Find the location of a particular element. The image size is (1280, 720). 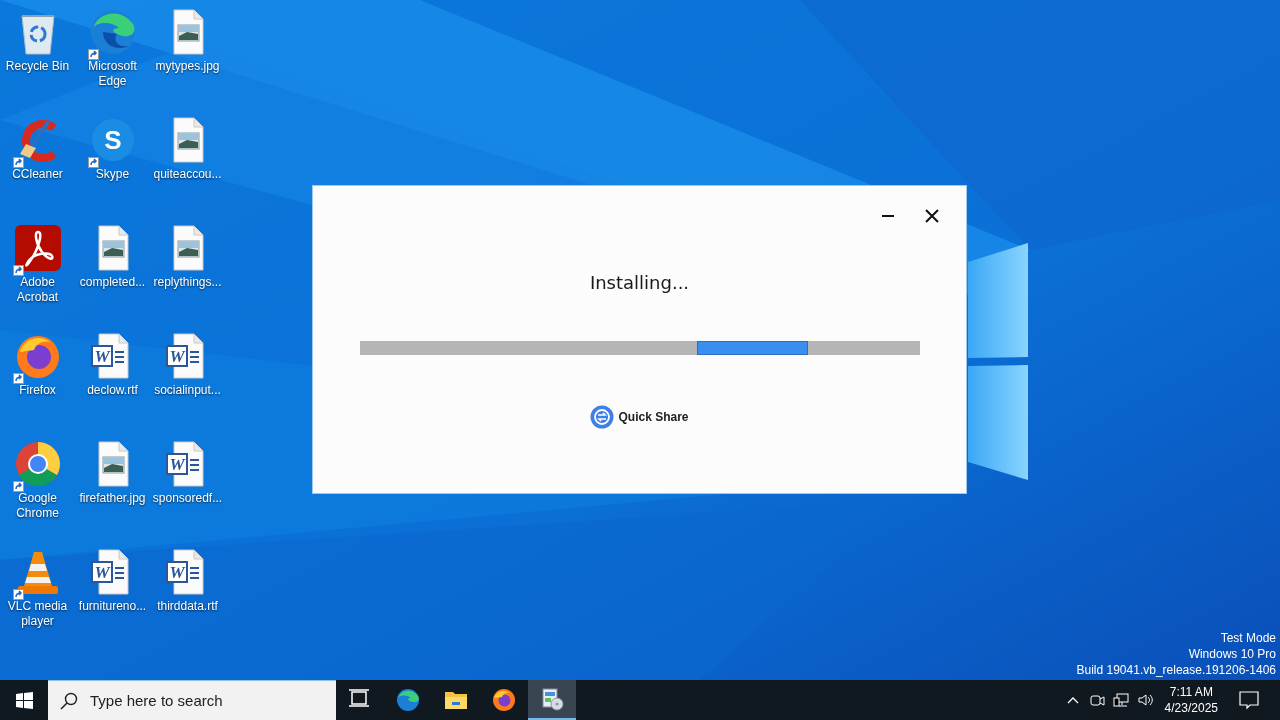

search-icon is located at coordinates (69, 700).